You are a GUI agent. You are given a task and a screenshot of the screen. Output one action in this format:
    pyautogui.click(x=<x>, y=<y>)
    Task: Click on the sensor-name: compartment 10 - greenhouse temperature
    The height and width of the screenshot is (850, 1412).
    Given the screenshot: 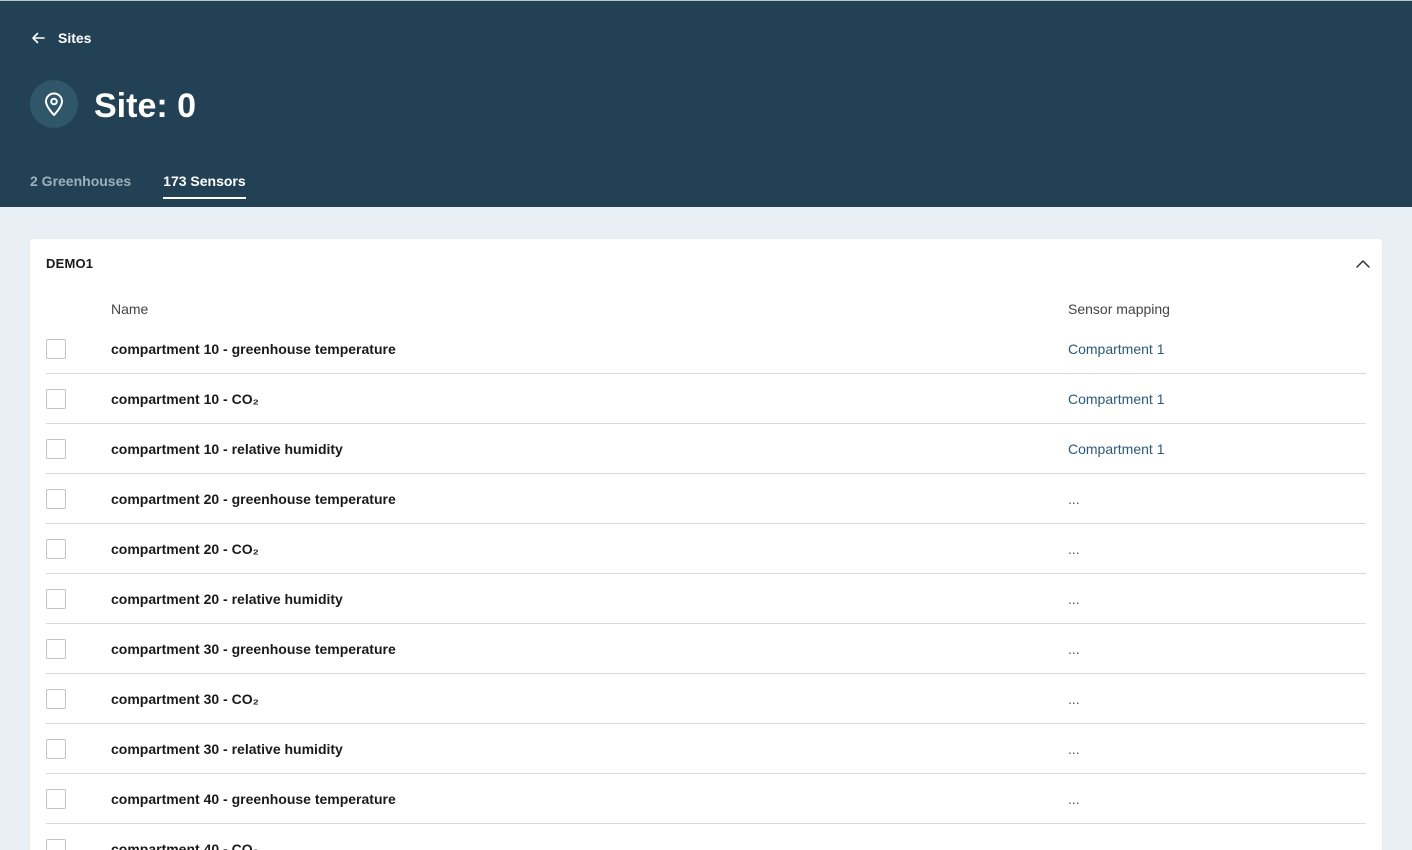 What is the action you would take?
    pyautogui.click(x=253, y=349)
    